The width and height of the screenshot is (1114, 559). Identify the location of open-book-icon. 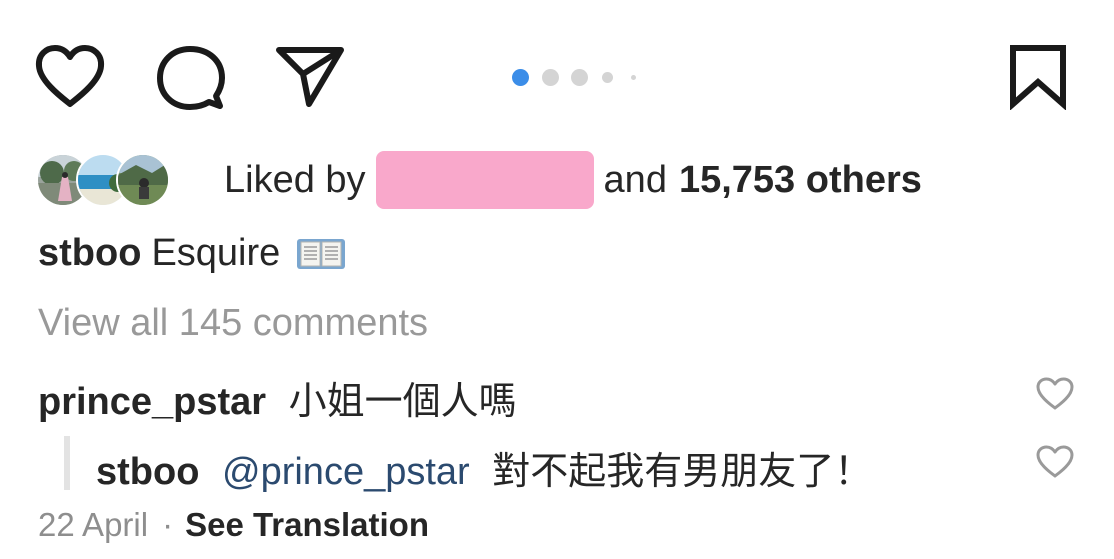
(321, 254).